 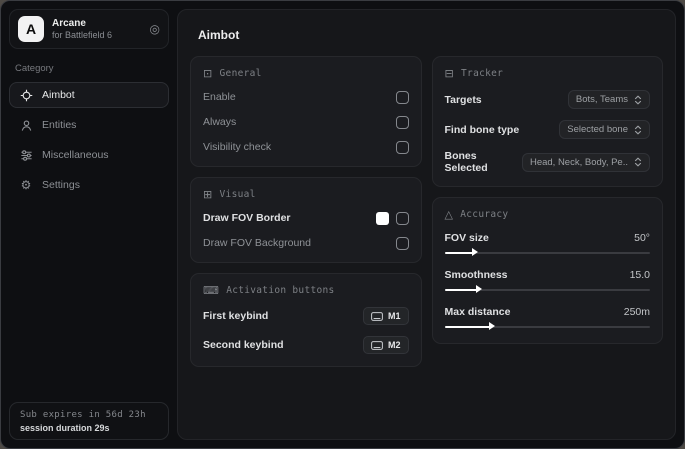 I want to click on find-bone-type-select: Selected bone, so click(x=604, y=129).